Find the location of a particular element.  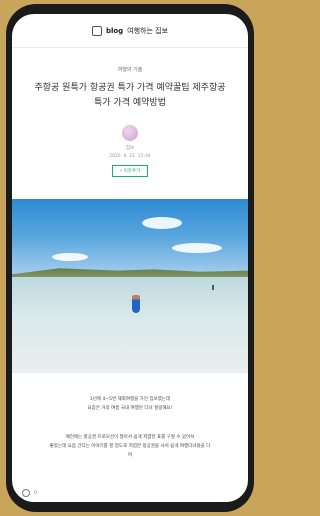

body-line-1: 예전에는 항공권 프로모션이 많아서 쉽게 저렴한 표를 구할 수 있어서 is located at coordinates (130, 437).